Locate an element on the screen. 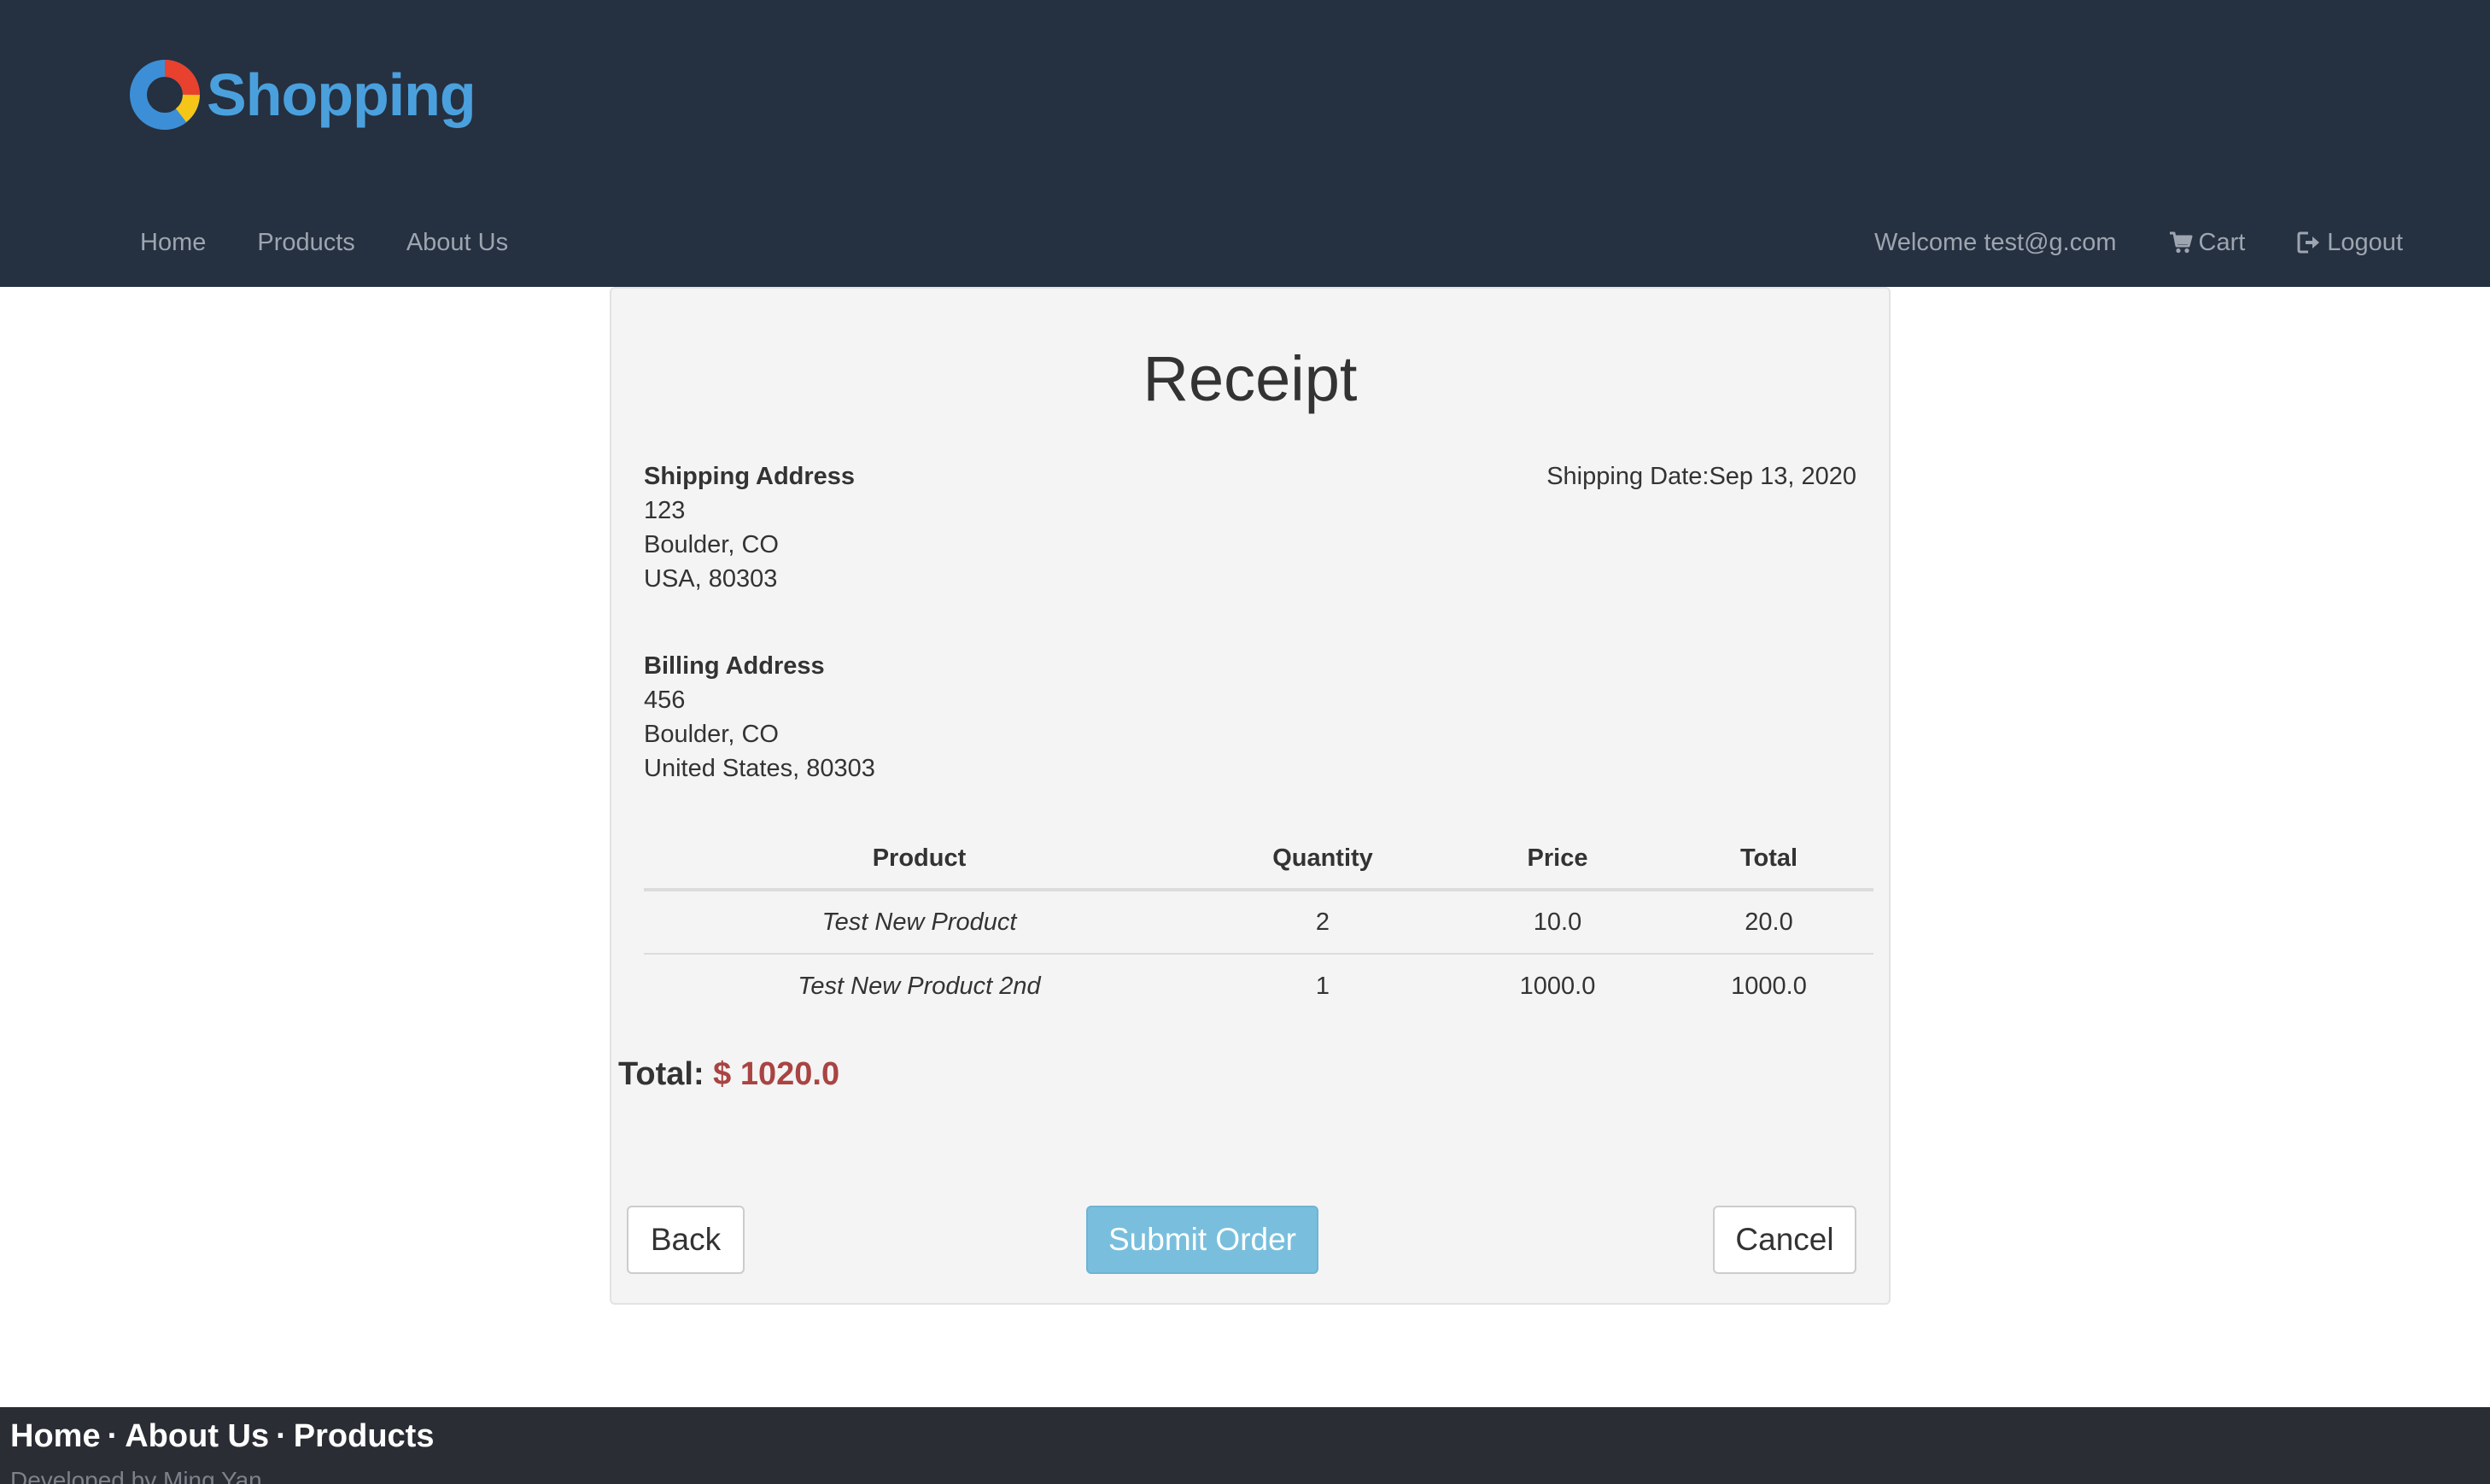 Image resolution: width=2490 pixels, height=1484 pixels. quantity-cell: 2 is located at coordinates (1323, 922).